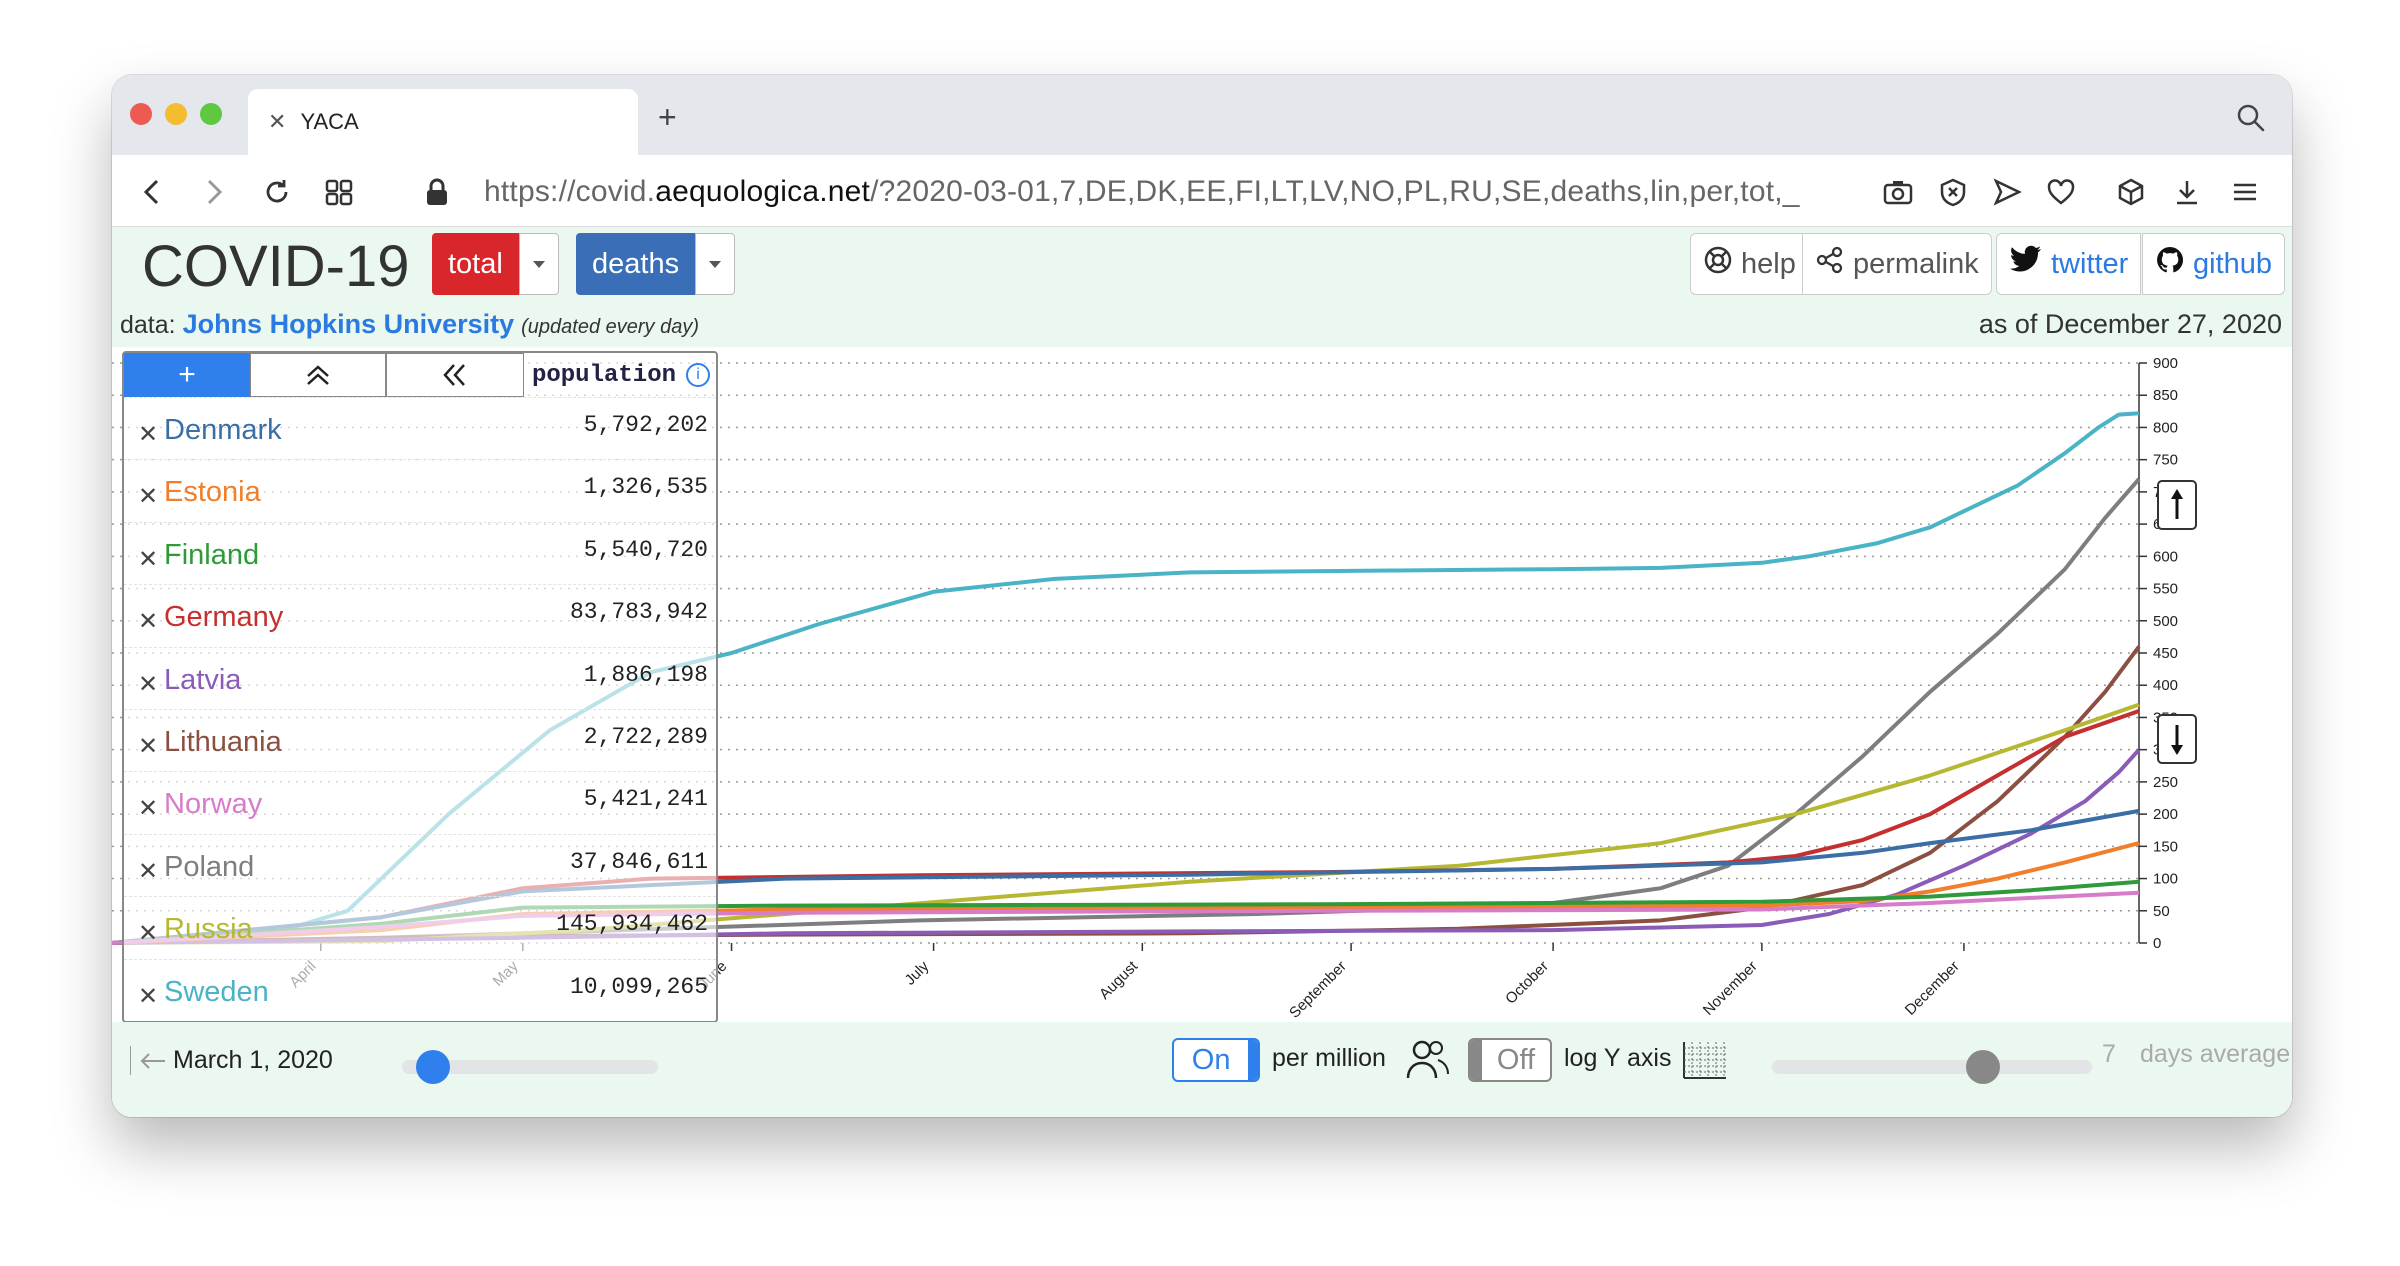 The width and height of the screenshot is (2400, 1266). What do you see at coordinates (2165, 846) in the screenshot?
I see `y-tick-label: 150` at bounding box center [2165, 846].